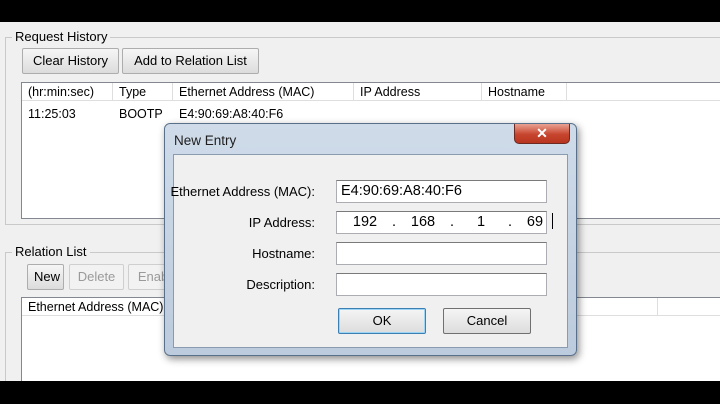  Describe the element at coordinates (444, 222) in the screenshot. I see `ip-address-field: 192. 168. 1. 69` at that location.